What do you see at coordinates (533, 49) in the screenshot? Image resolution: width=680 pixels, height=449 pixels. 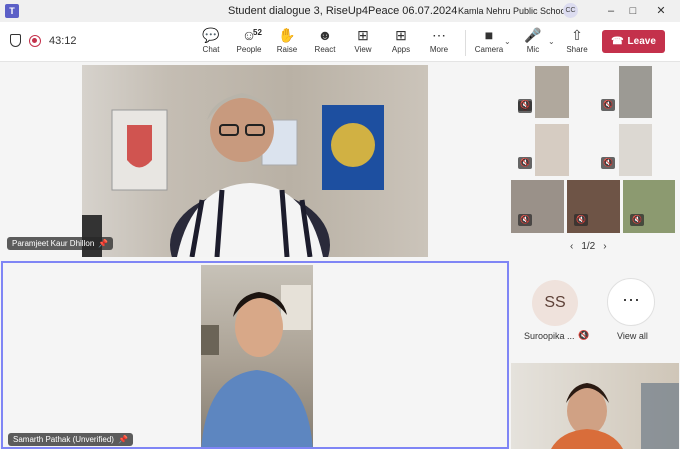 I see `mic-label: Mic` at bounding box center [533, 49].